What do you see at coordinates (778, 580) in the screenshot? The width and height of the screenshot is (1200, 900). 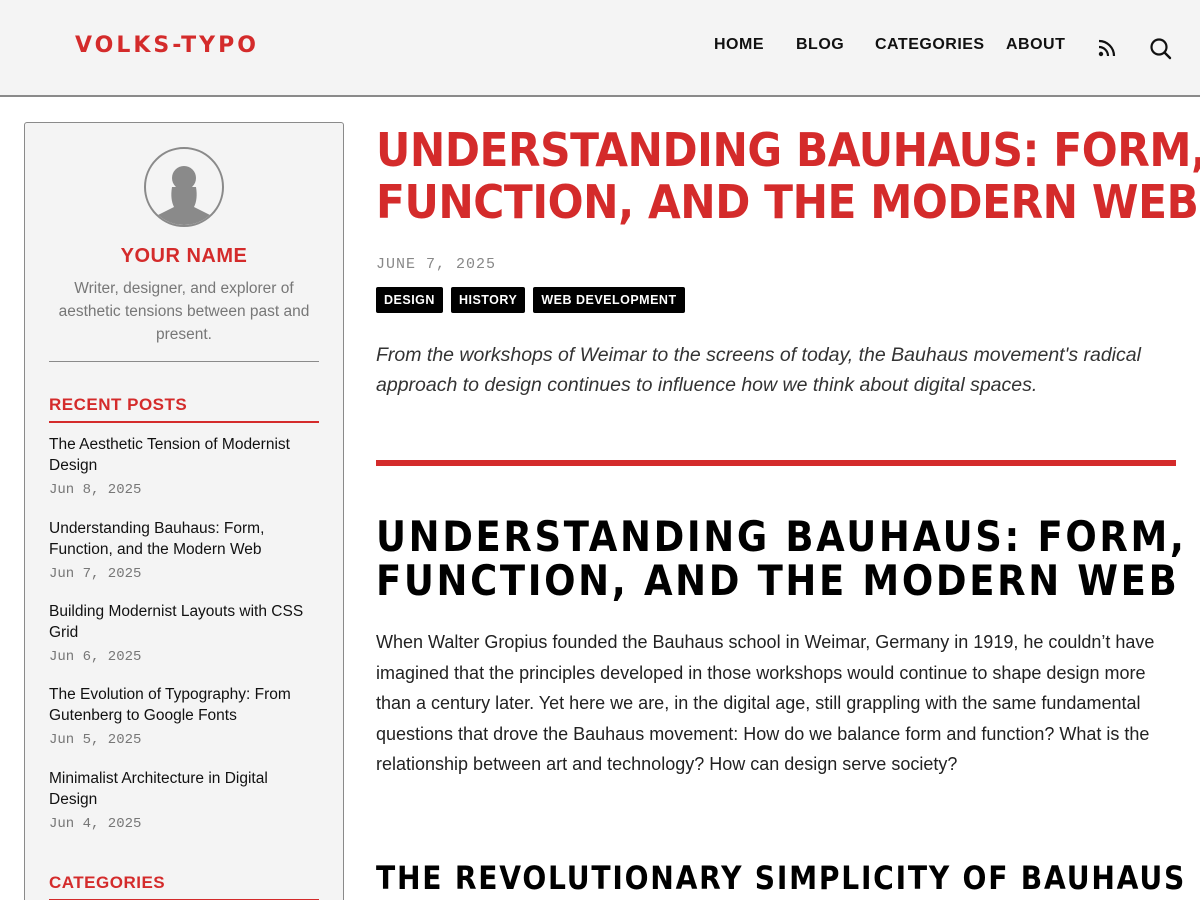 I see `section-heading-line: FUNCTION, AND THE MODERN WEB` at bounding box center [778, 580].